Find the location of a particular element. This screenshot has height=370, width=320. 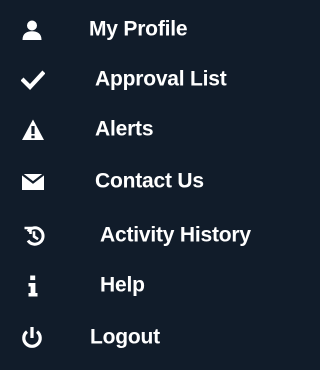

checkmark-icon is located at coordinates (33, 80).